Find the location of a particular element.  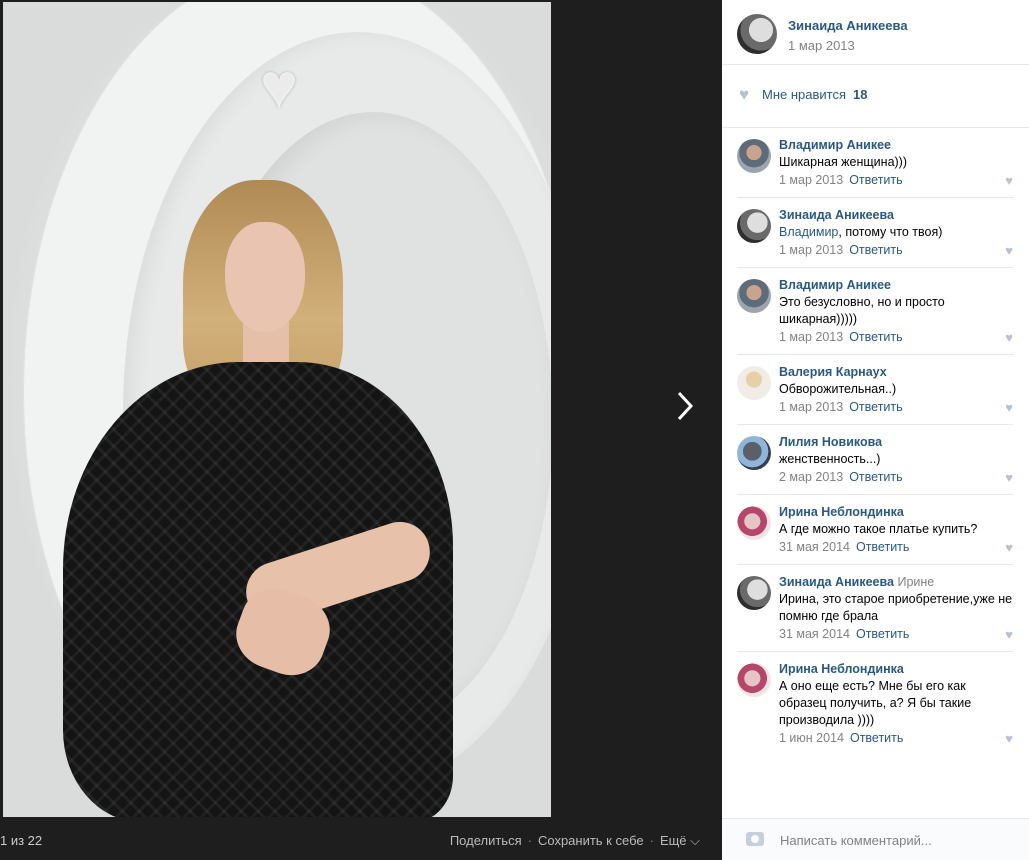

save-to-profile-button: Сохранить к себе is located at coordinates (591, 840).